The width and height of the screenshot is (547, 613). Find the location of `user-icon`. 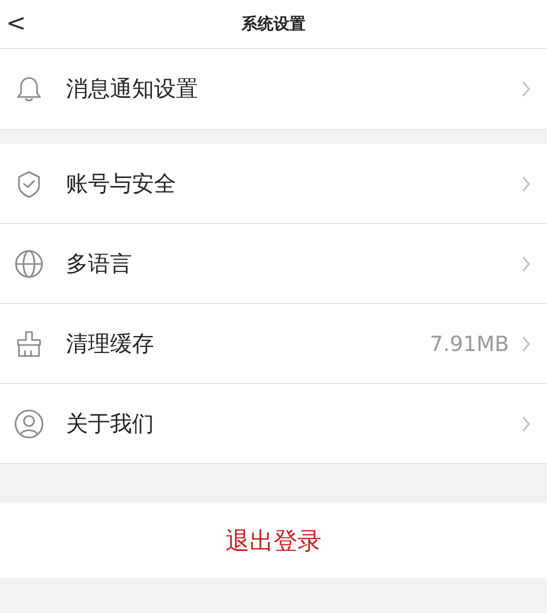

user-icon is located at coordinates (29, 423).